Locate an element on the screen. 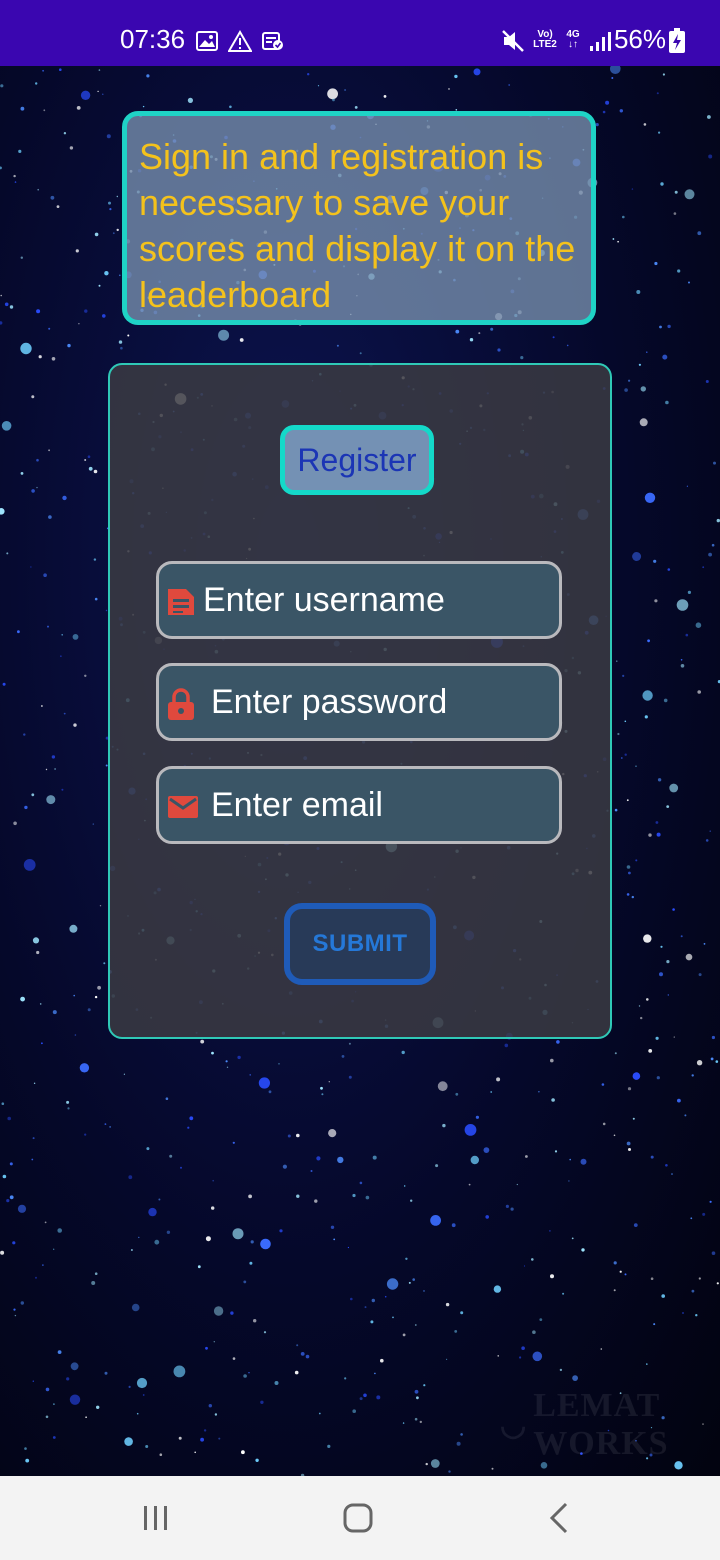 This screenshot has width=720, height=1560. email-field is located at coordinates (359, 805).